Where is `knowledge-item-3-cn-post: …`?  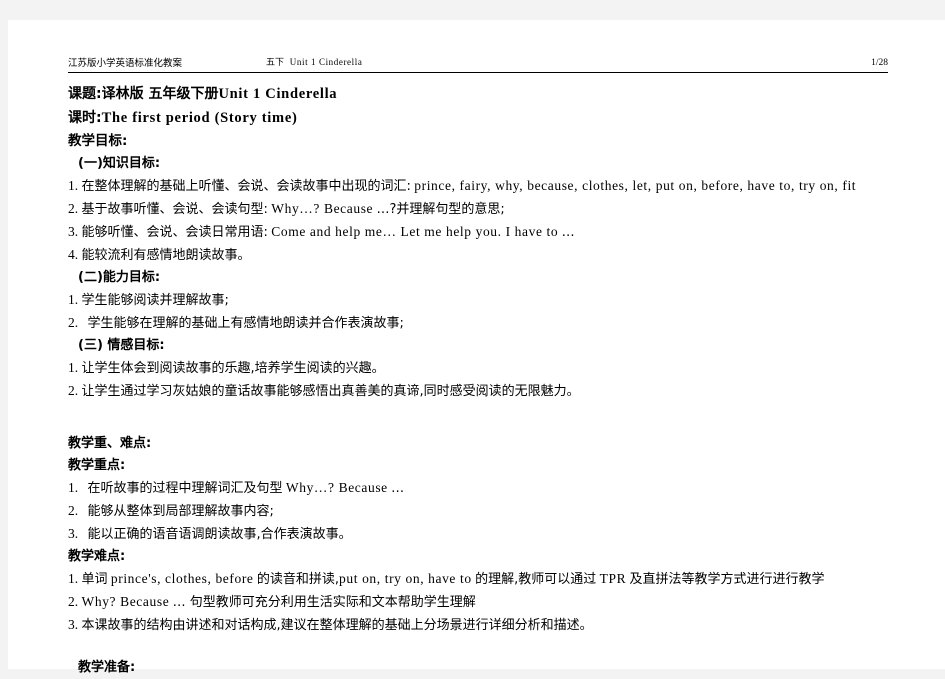
knowledge-item-3-cn-post: … is located at coordinates (568, 232).